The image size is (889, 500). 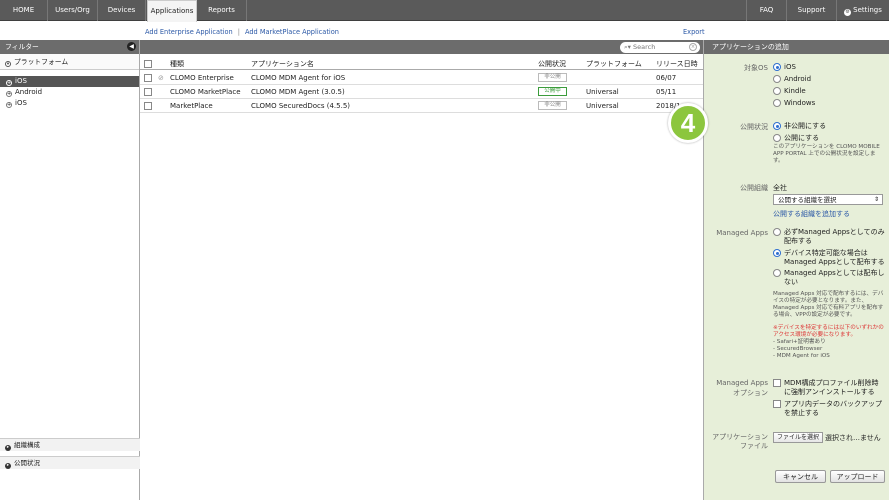 I want to click on cancel-button: キャンセル, so click(x=800, y=476).